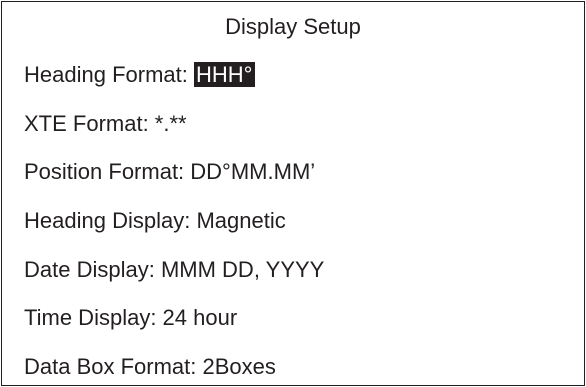  Describe the element at coordinates (89, 123) in the screenshot. I see `xte-format-label: XTE Format:` at that location.